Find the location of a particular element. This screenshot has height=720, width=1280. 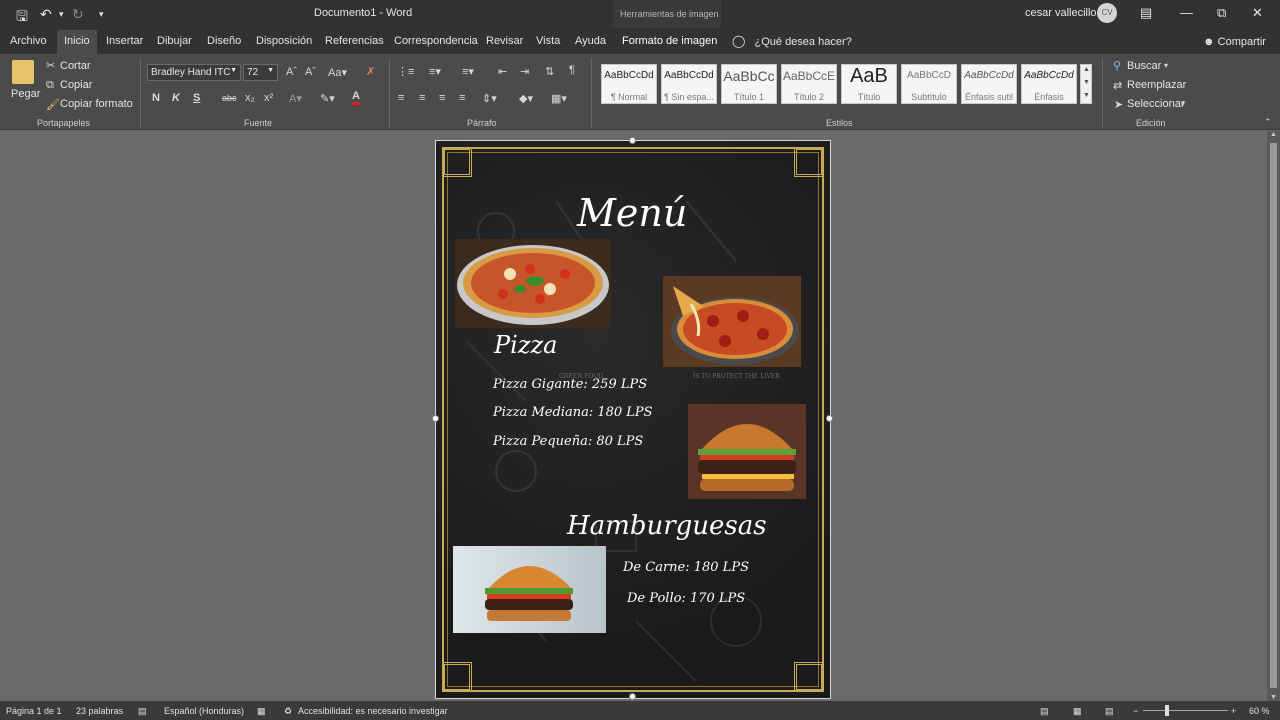

burger-item: De Carne: 180 LPS is located at coordinates (686, 567).